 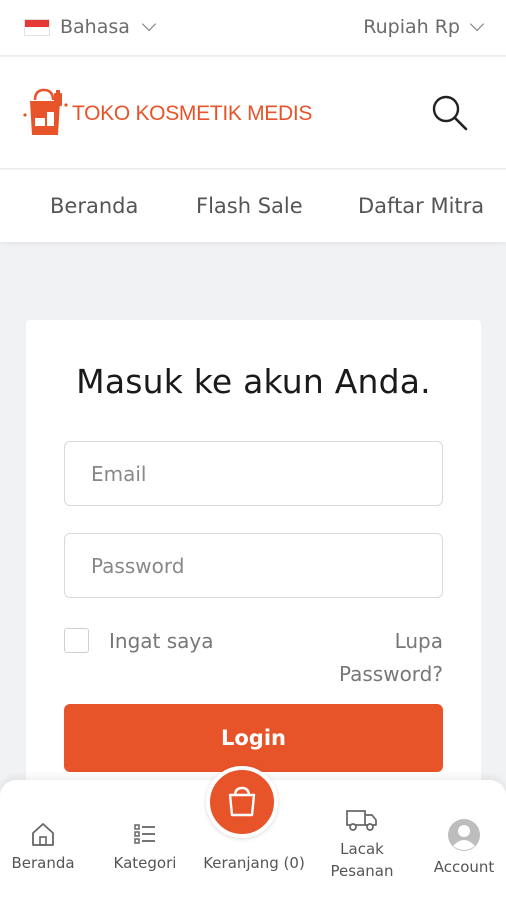 I want to click on indonesia-flag-icon, so click(x=37, y=27).